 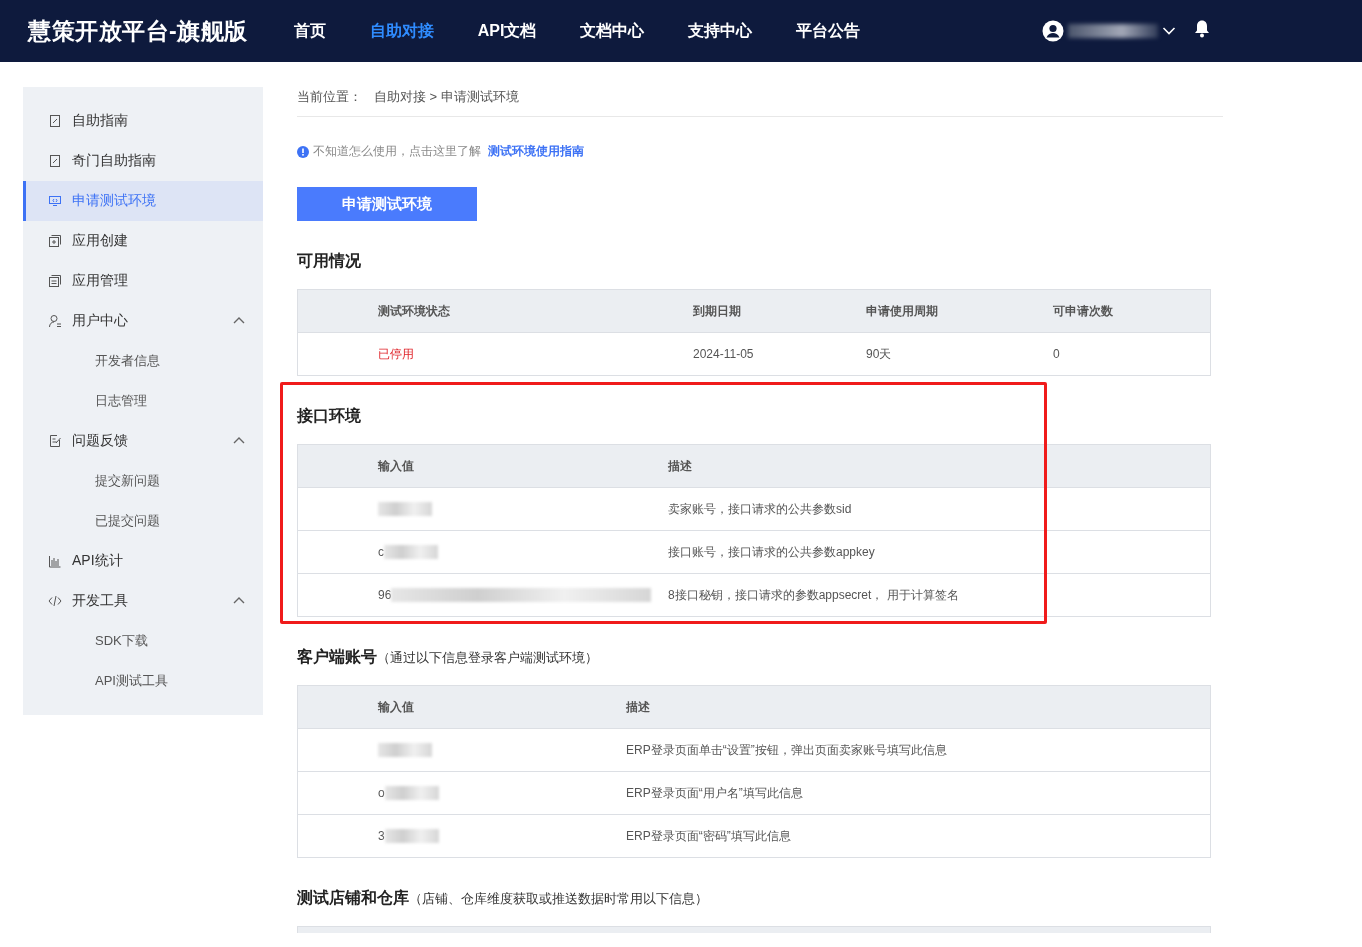 I want to click on sidebar-item: 申请测试环境, so click(x=143, y=201).